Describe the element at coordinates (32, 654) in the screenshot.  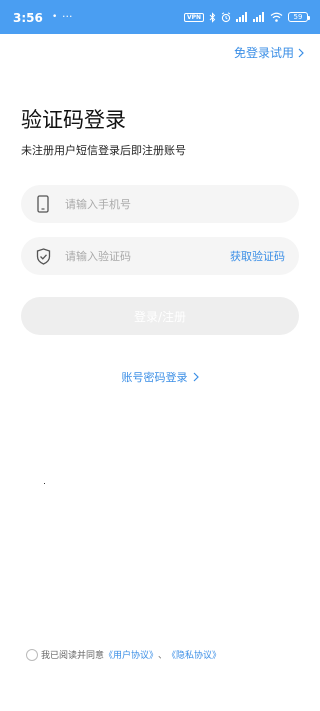
I see `agreement-checkbox` at that location.